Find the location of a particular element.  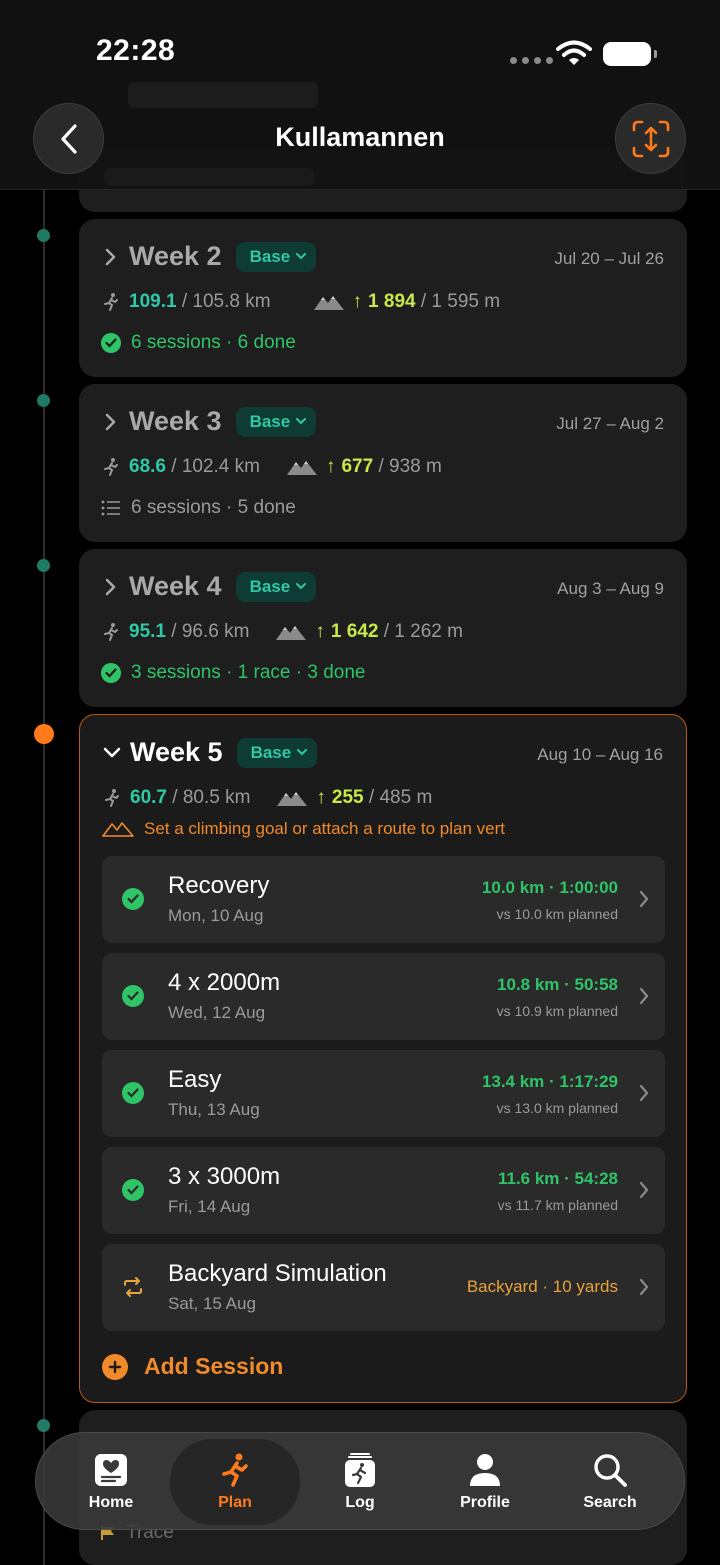

week-dates: Aug 3 – Aug 9 is located at coordinates (610, 588).